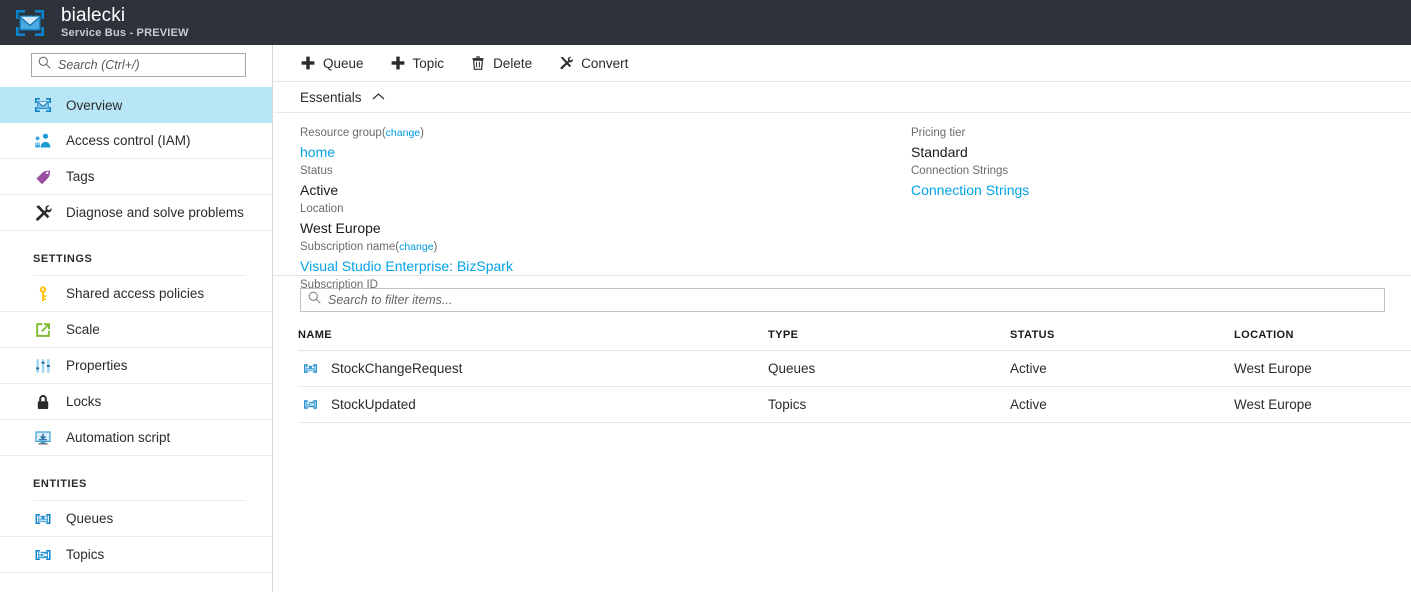 This screenshot has height=592, width=1411. Describe the element at coordinates (343, 63) in the screenshot. I see `add-queue-label: Queue` at that location.